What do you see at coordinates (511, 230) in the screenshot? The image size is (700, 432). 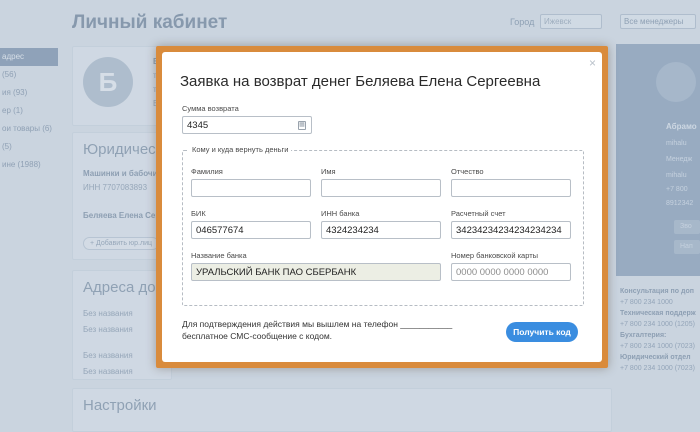 I see `account-input: 34234234234234234234` at bounding box center [511, 230].